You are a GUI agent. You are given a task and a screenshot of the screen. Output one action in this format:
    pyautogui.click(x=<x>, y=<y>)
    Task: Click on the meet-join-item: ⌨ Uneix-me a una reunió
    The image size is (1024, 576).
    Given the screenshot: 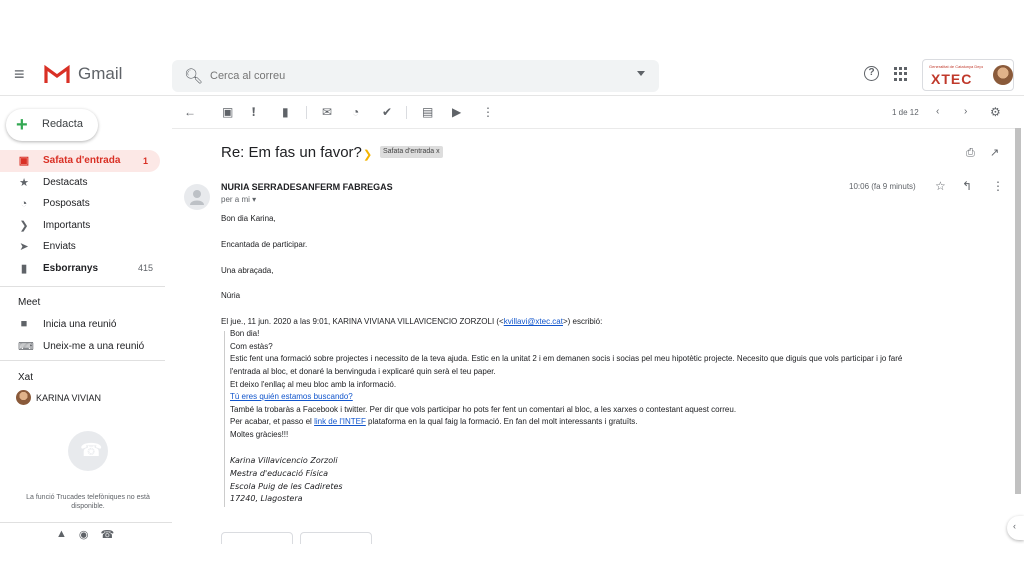 What is the action you would take?
    pyautogui.click(x=81, y=346)
    